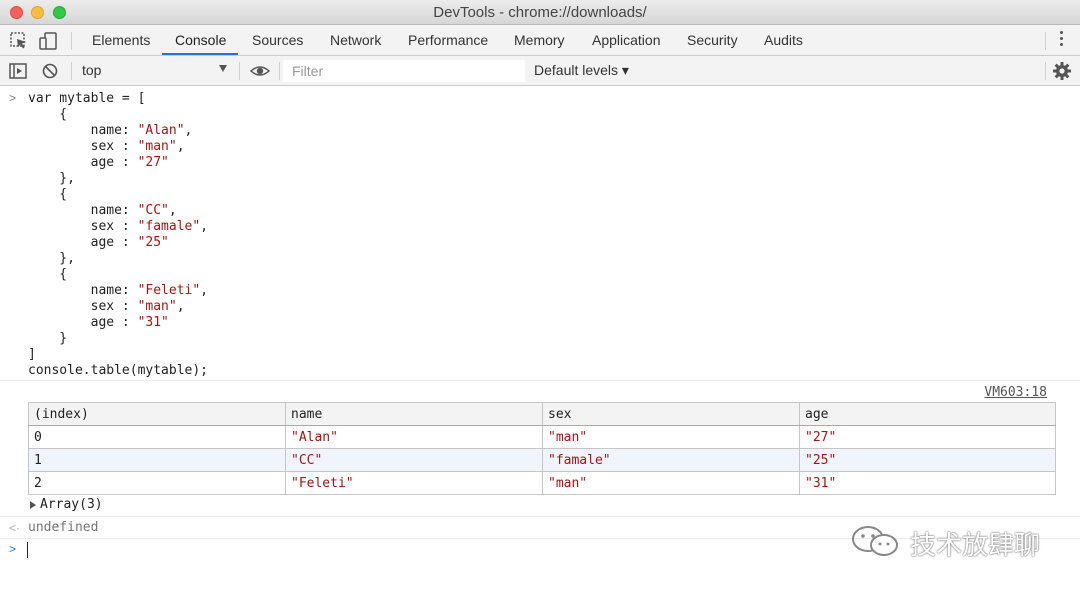  What do you see at coordinates (161, 130) in the screenshot?
I see `string-literal: "Alan"` at bounding box center [161, 130].